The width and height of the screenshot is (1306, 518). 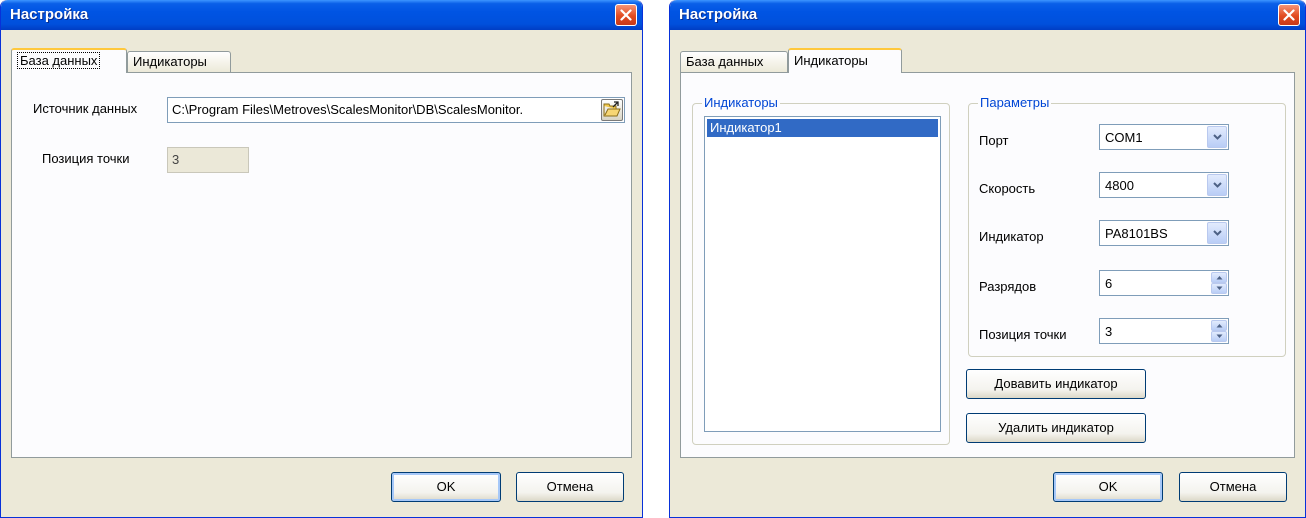 What do you see at coordinates (1008, 286) in the screenshot?
I see `digits-label: Разрядов` at bounding box center [1008, 286].